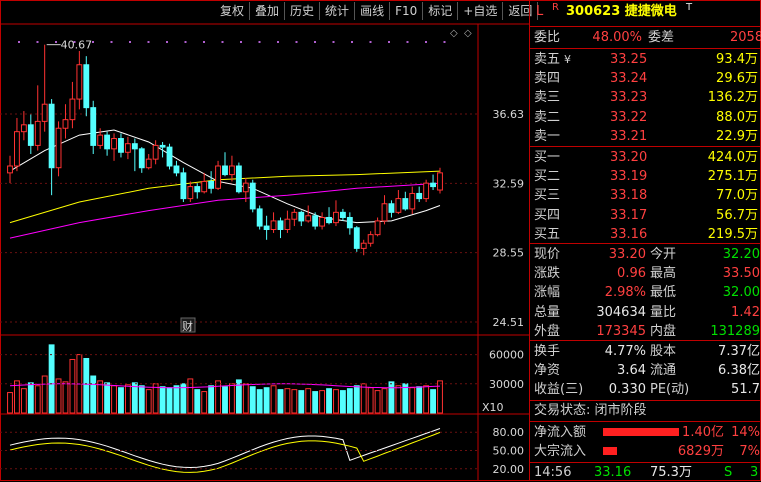  I want to click on stock-code-name: 300623 捷捷微电, so click(621, 11).